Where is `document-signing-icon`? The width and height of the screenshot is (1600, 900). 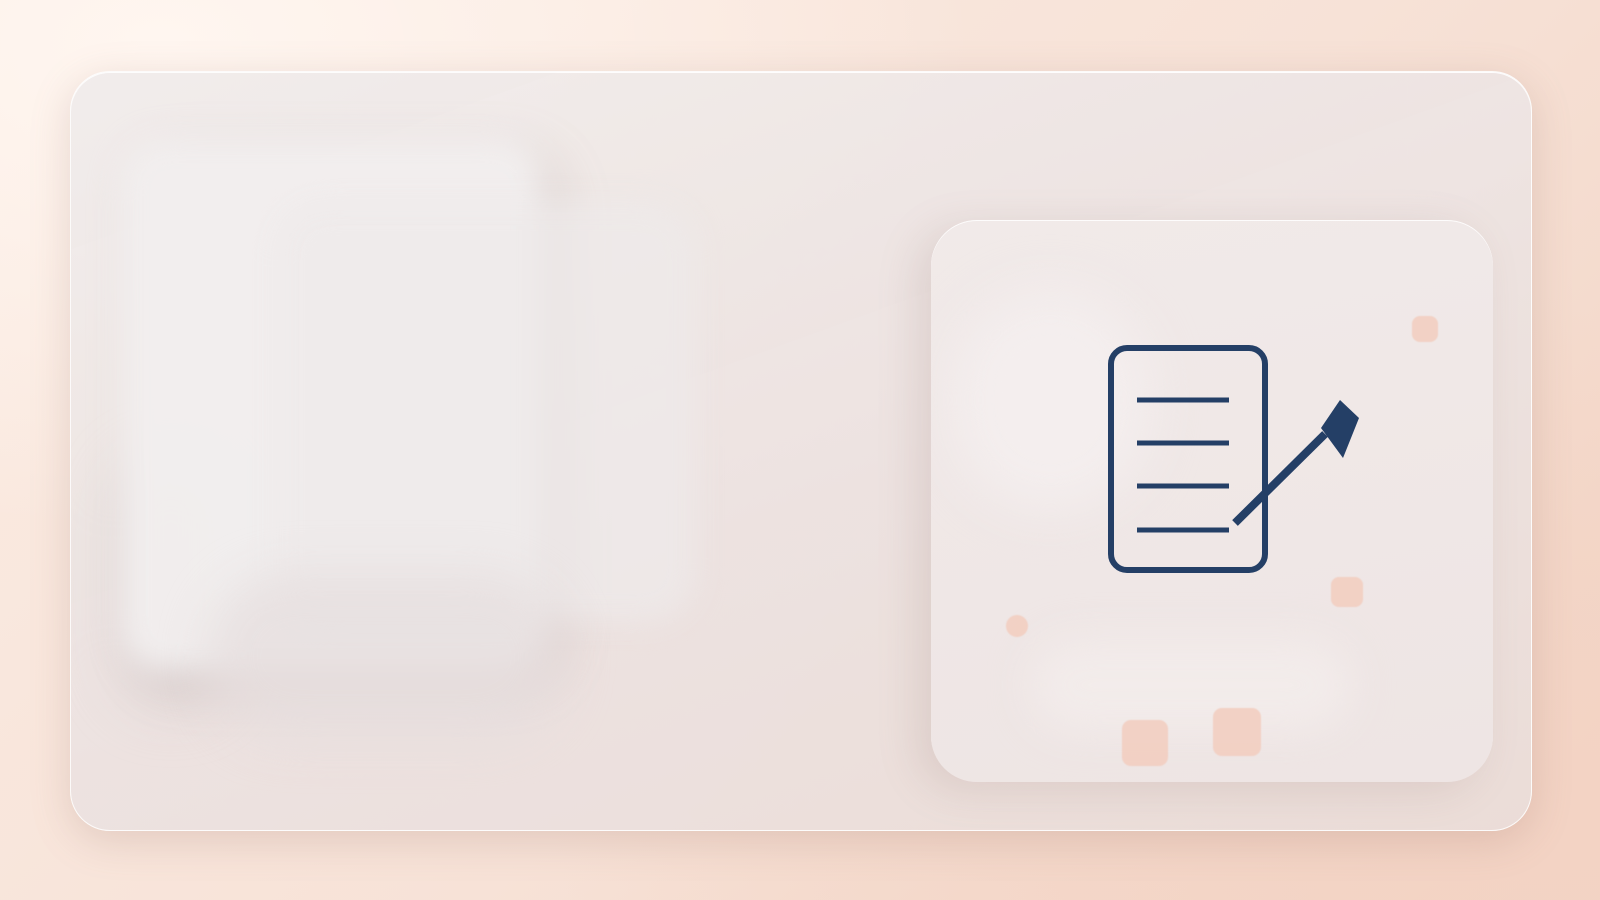 document-signing-icon is located at coordinates (1233, 459).